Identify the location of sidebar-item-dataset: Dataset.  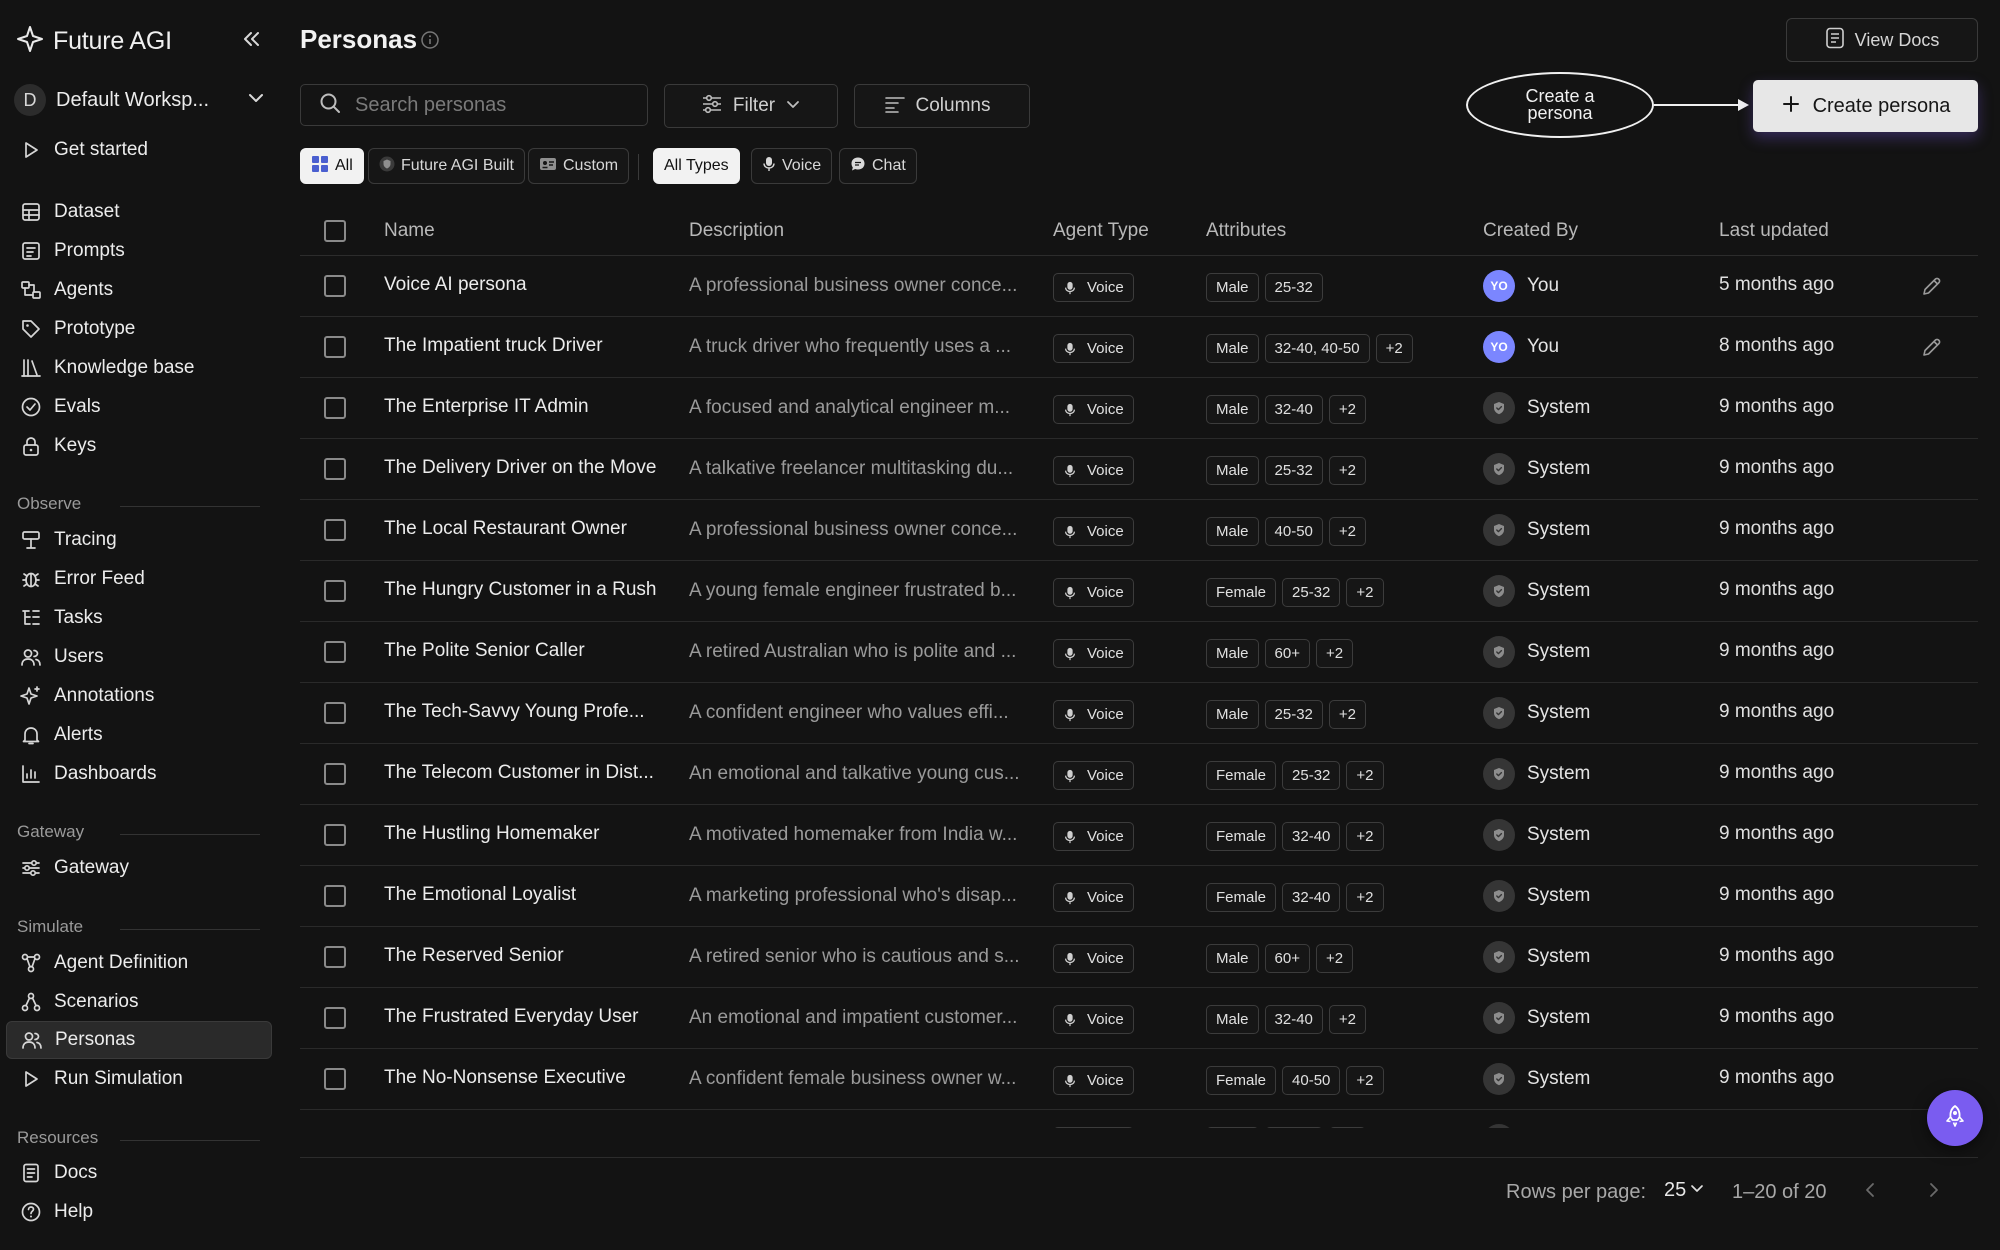
(139, 212).